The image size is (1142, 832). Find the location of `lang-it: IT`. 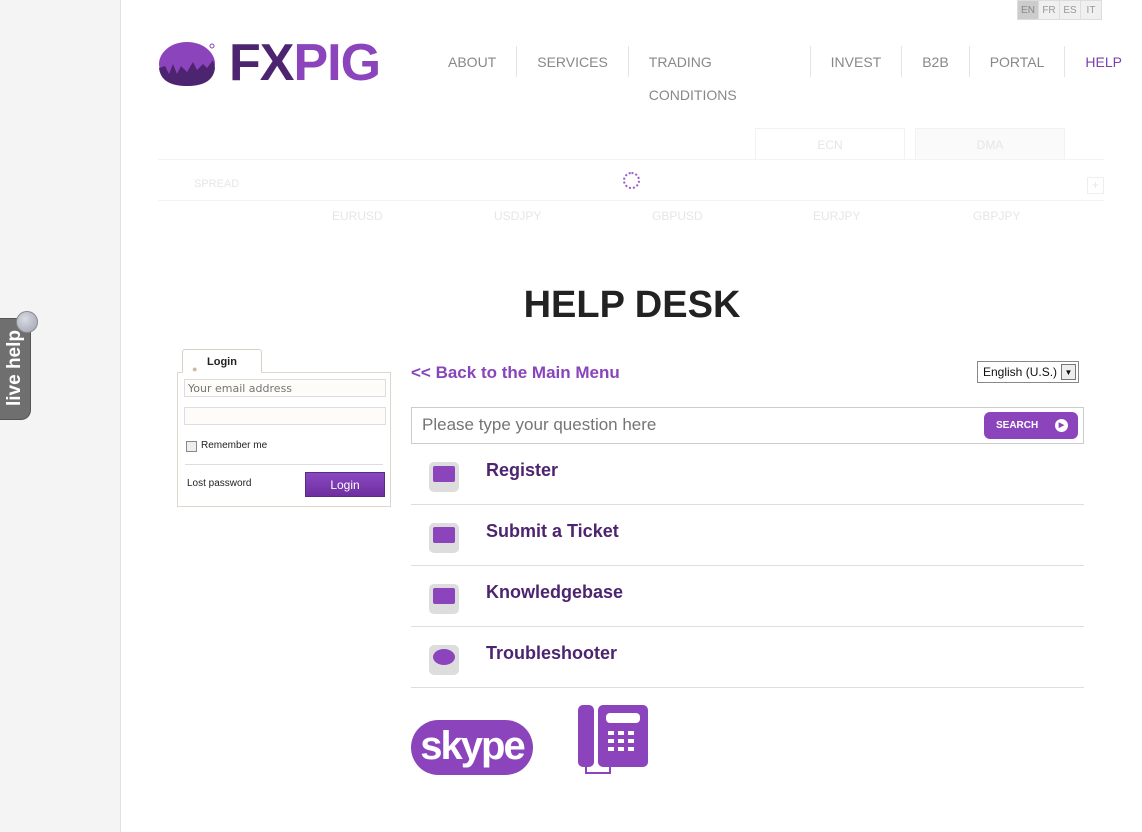

lang-it: IT is located at coordinates (1091, 10).